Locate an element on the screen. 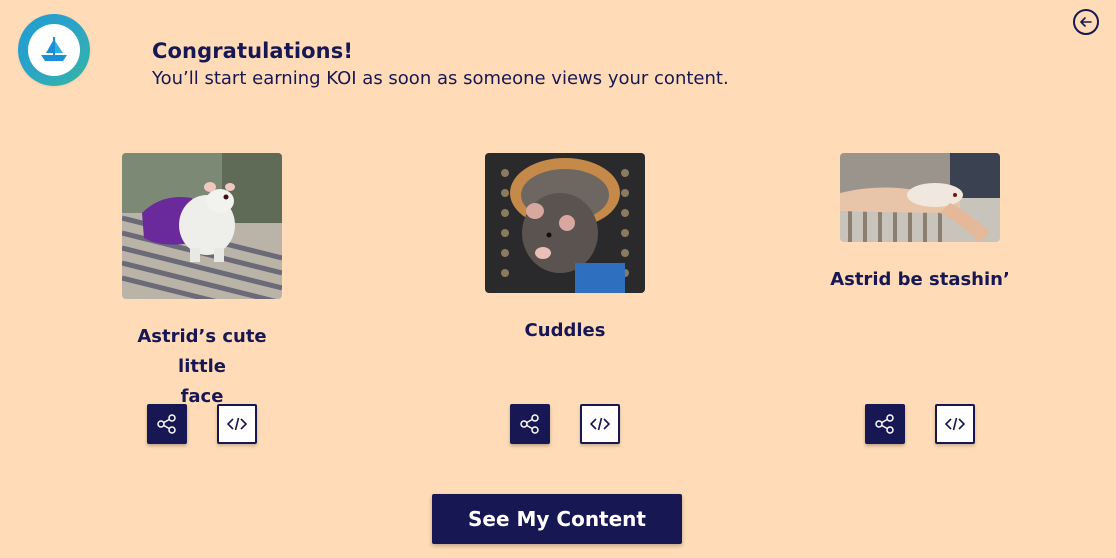  back-button is located at coordinates (1086, 22).